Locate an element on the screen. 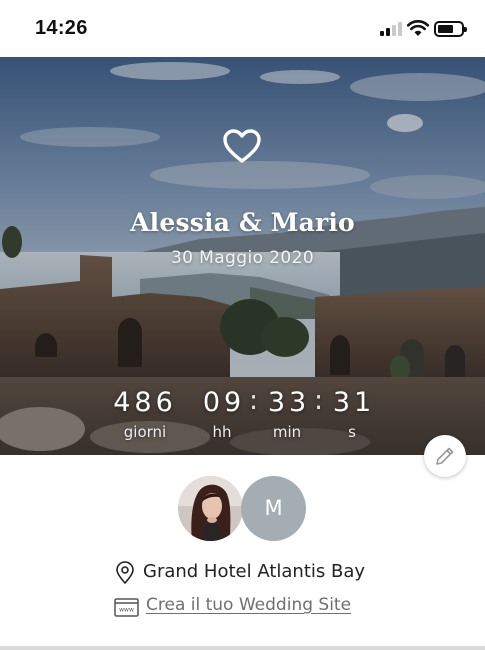 This screenshot has height=650, width=485. bottom-divider is located at coordinates (242, 648).